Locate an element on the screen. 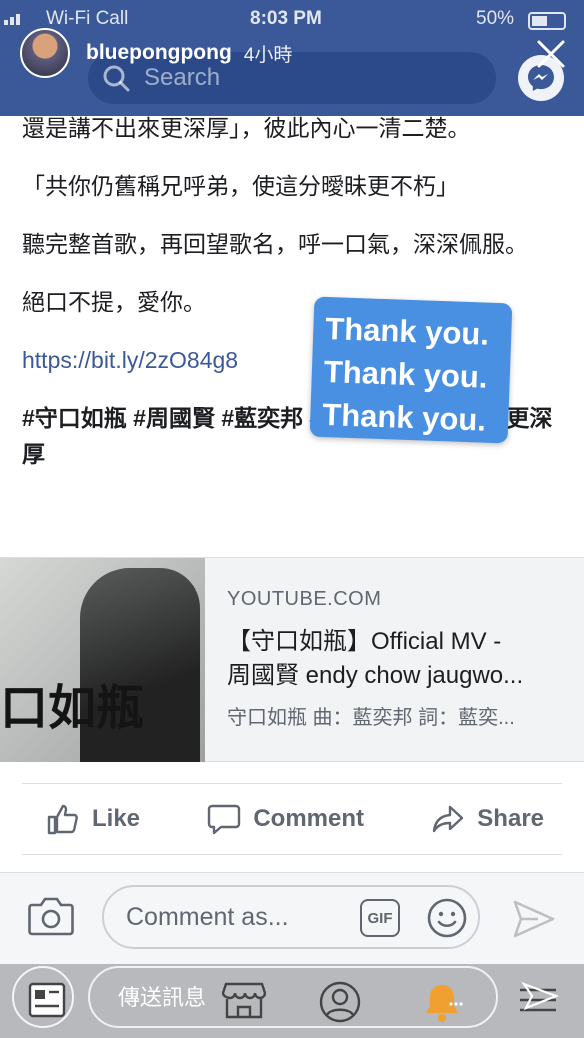  link-domain: YOUTUBE.COM is located at coordinates (304, 599).